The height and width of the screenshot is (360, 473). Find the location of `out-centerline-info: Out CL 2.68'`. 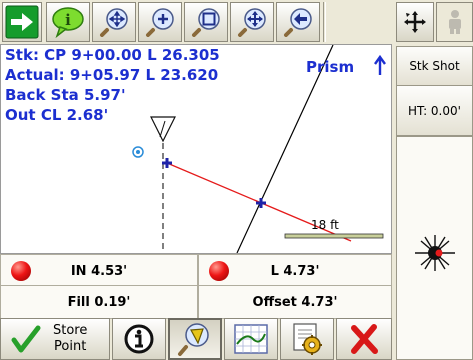

out-centerline-info: Out CL 2.68' is located at coordinates (57, 115).